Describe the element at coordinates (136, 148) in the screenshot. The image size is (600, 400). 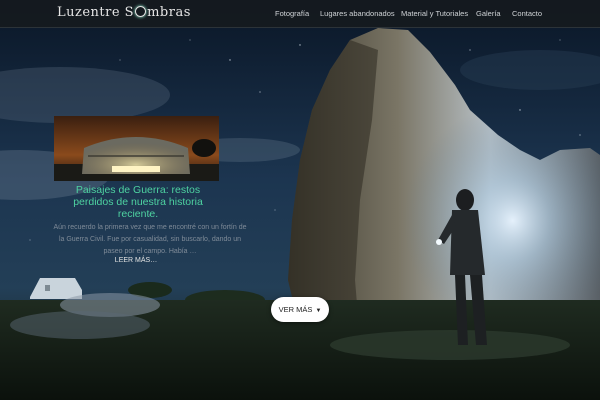
I see `post-thumbnail` at that location.